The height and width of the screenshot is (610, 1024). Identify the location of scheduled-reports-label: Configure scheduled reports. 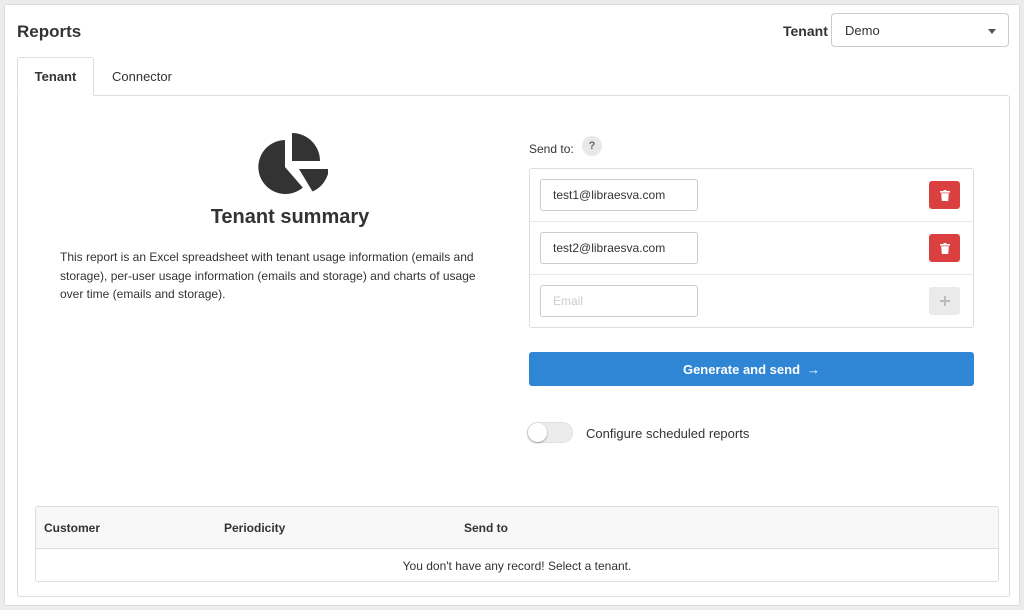
(668, 433).